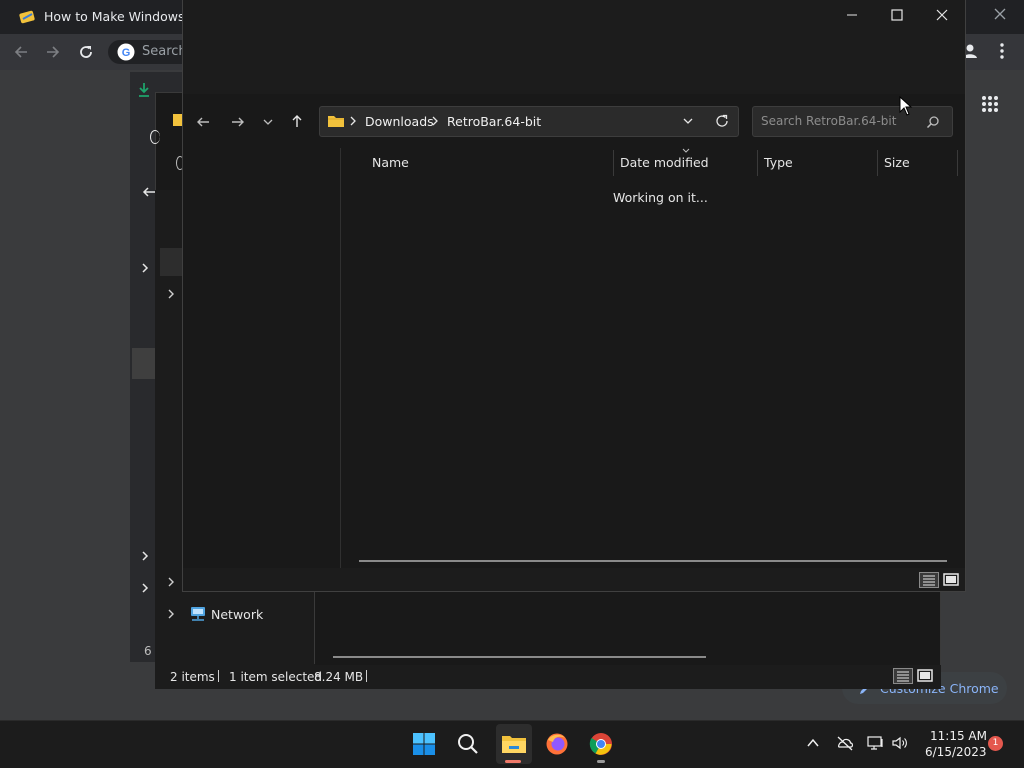 The image size is (1024, 768). I want to click on breadcrumb-downloads: Downloads, so click(399, 121).